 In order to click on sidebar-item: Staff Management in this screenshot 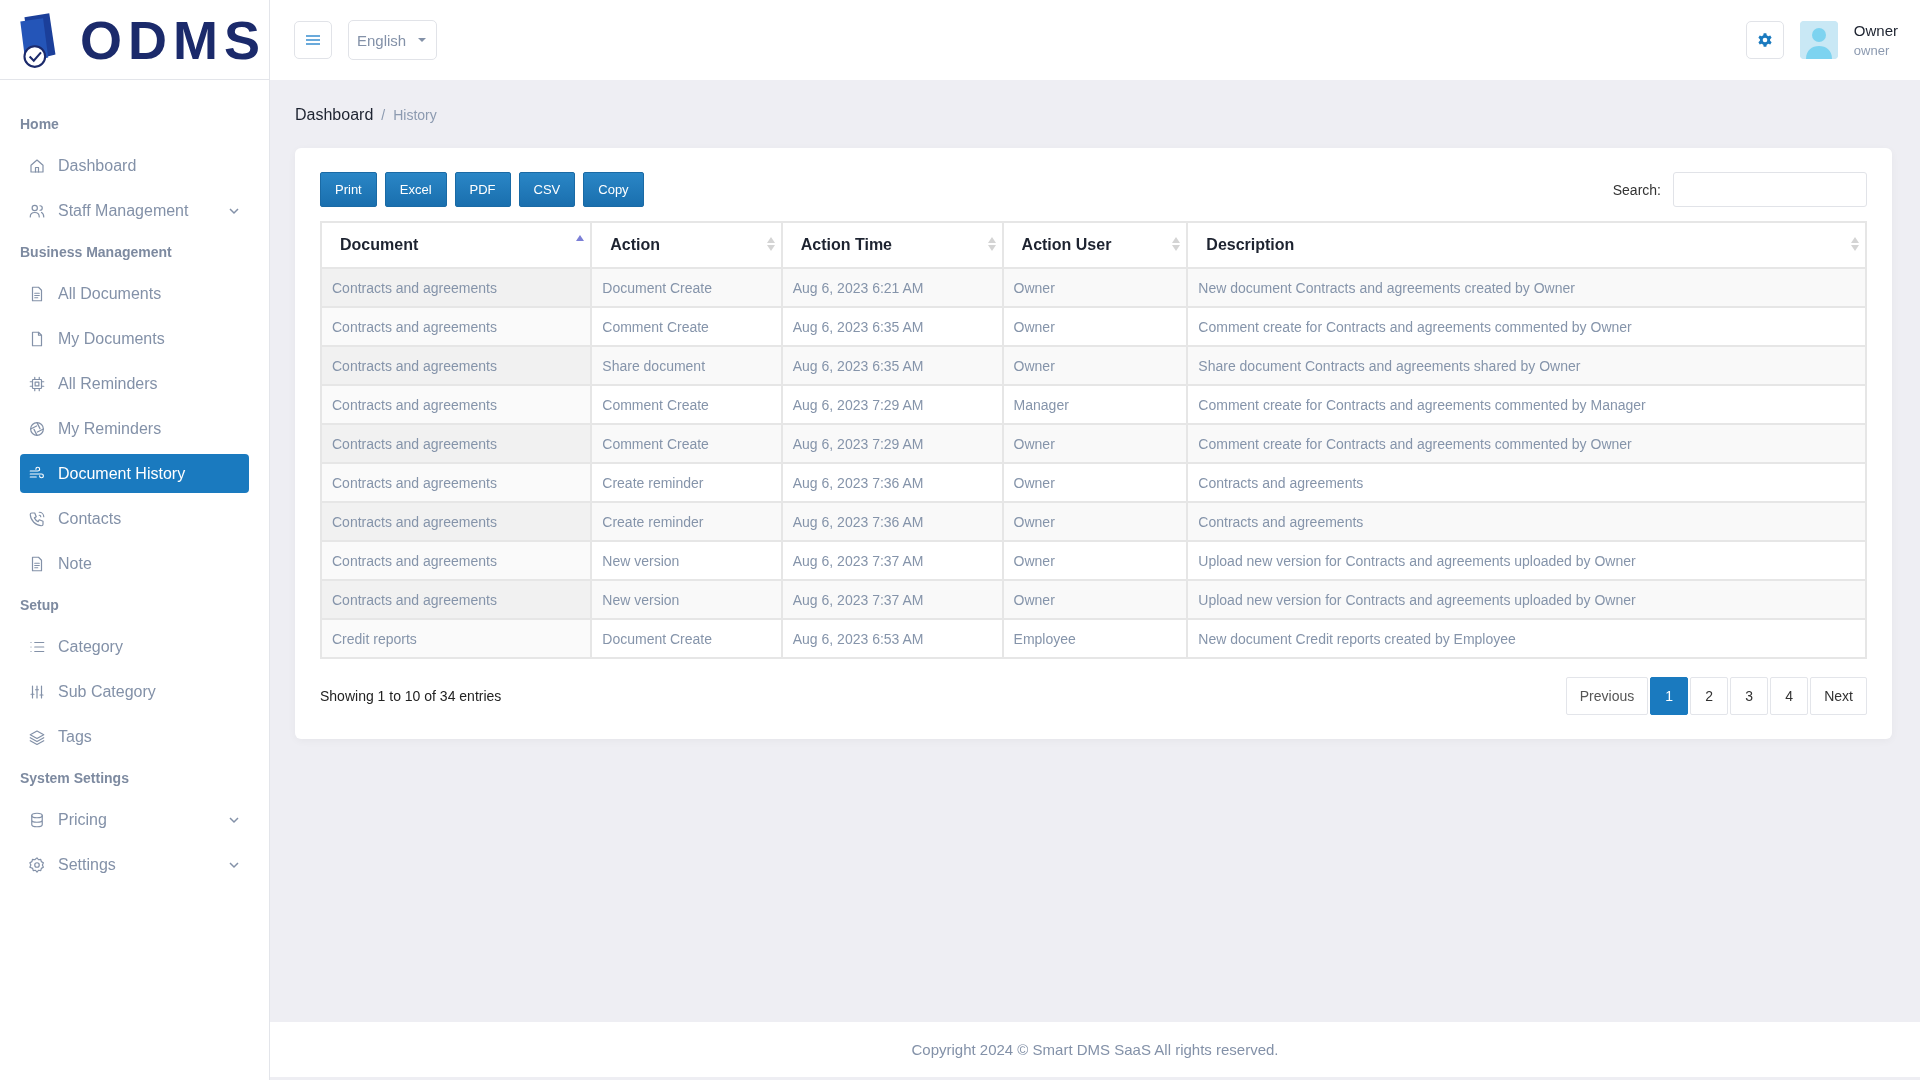, I will do `click(134, 210)`.